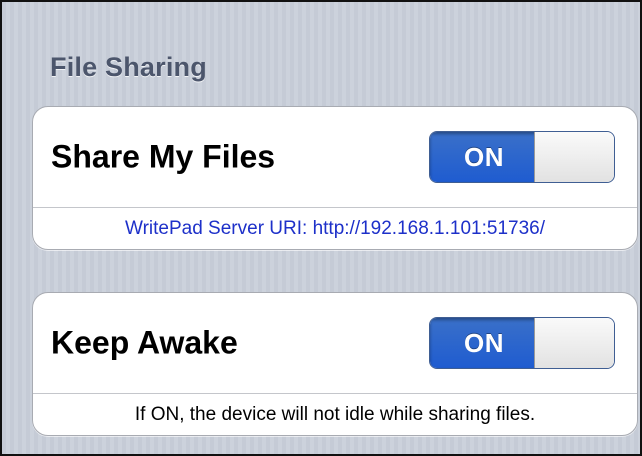  I want to click on share-files-toggle: ON, so click(522, 157).